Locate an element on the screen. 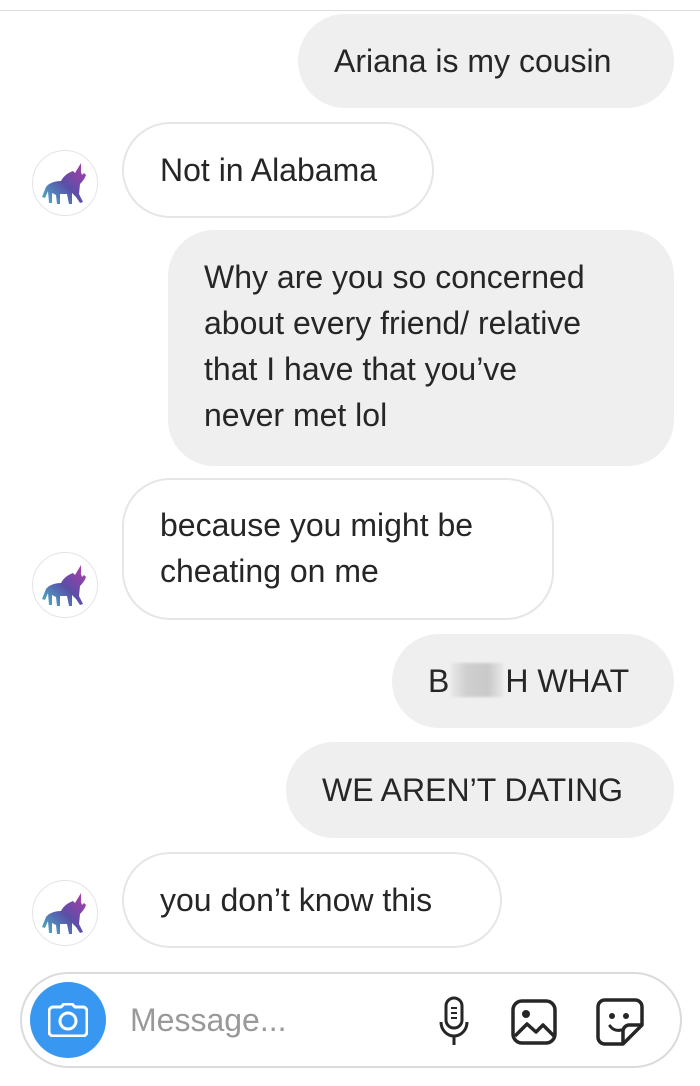 Image resolution: width=700 pixels, height=1086 pixels. received-message: you don’t know this is located at coordinates (312, 900).